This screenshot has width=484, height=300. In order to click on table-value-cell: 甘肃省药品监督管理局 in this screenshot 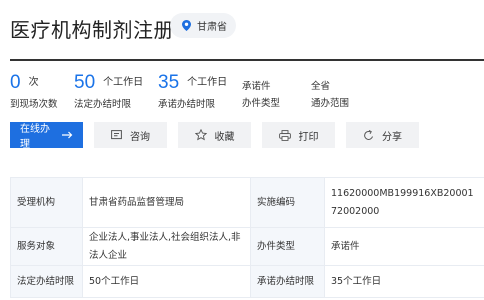, I will do `click(166, 202)`.